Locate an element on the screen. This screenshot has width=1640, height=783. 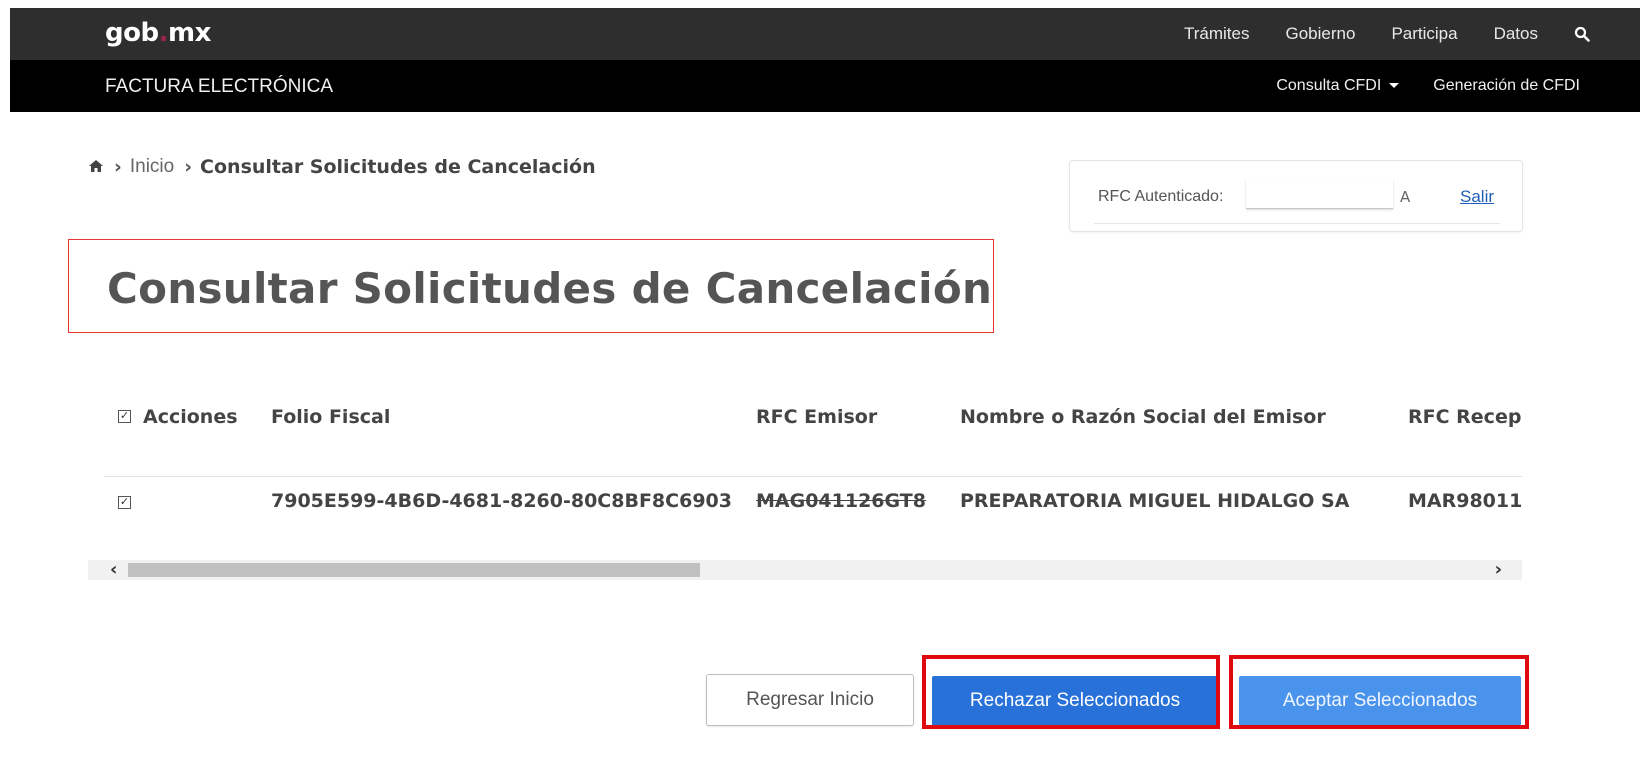
top-nav: Trámites Gobierno Participa Datos is located at coordinates (1387, 34).